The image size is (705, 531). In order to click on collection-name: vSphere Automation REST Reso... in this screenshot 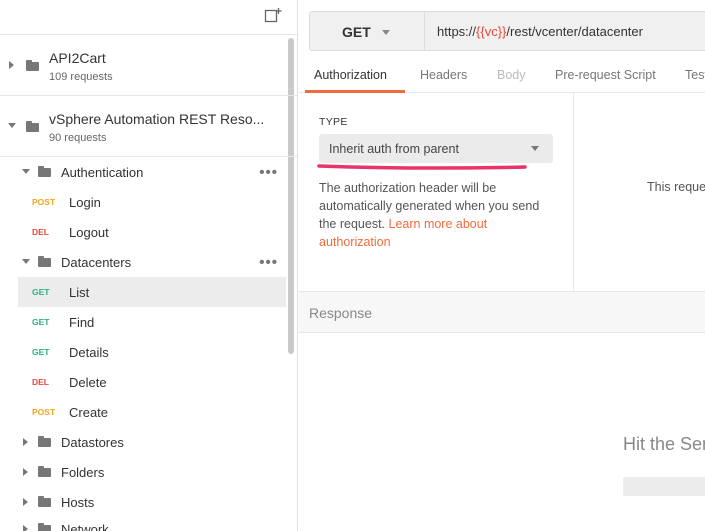, I will do `click(157, 119)`.